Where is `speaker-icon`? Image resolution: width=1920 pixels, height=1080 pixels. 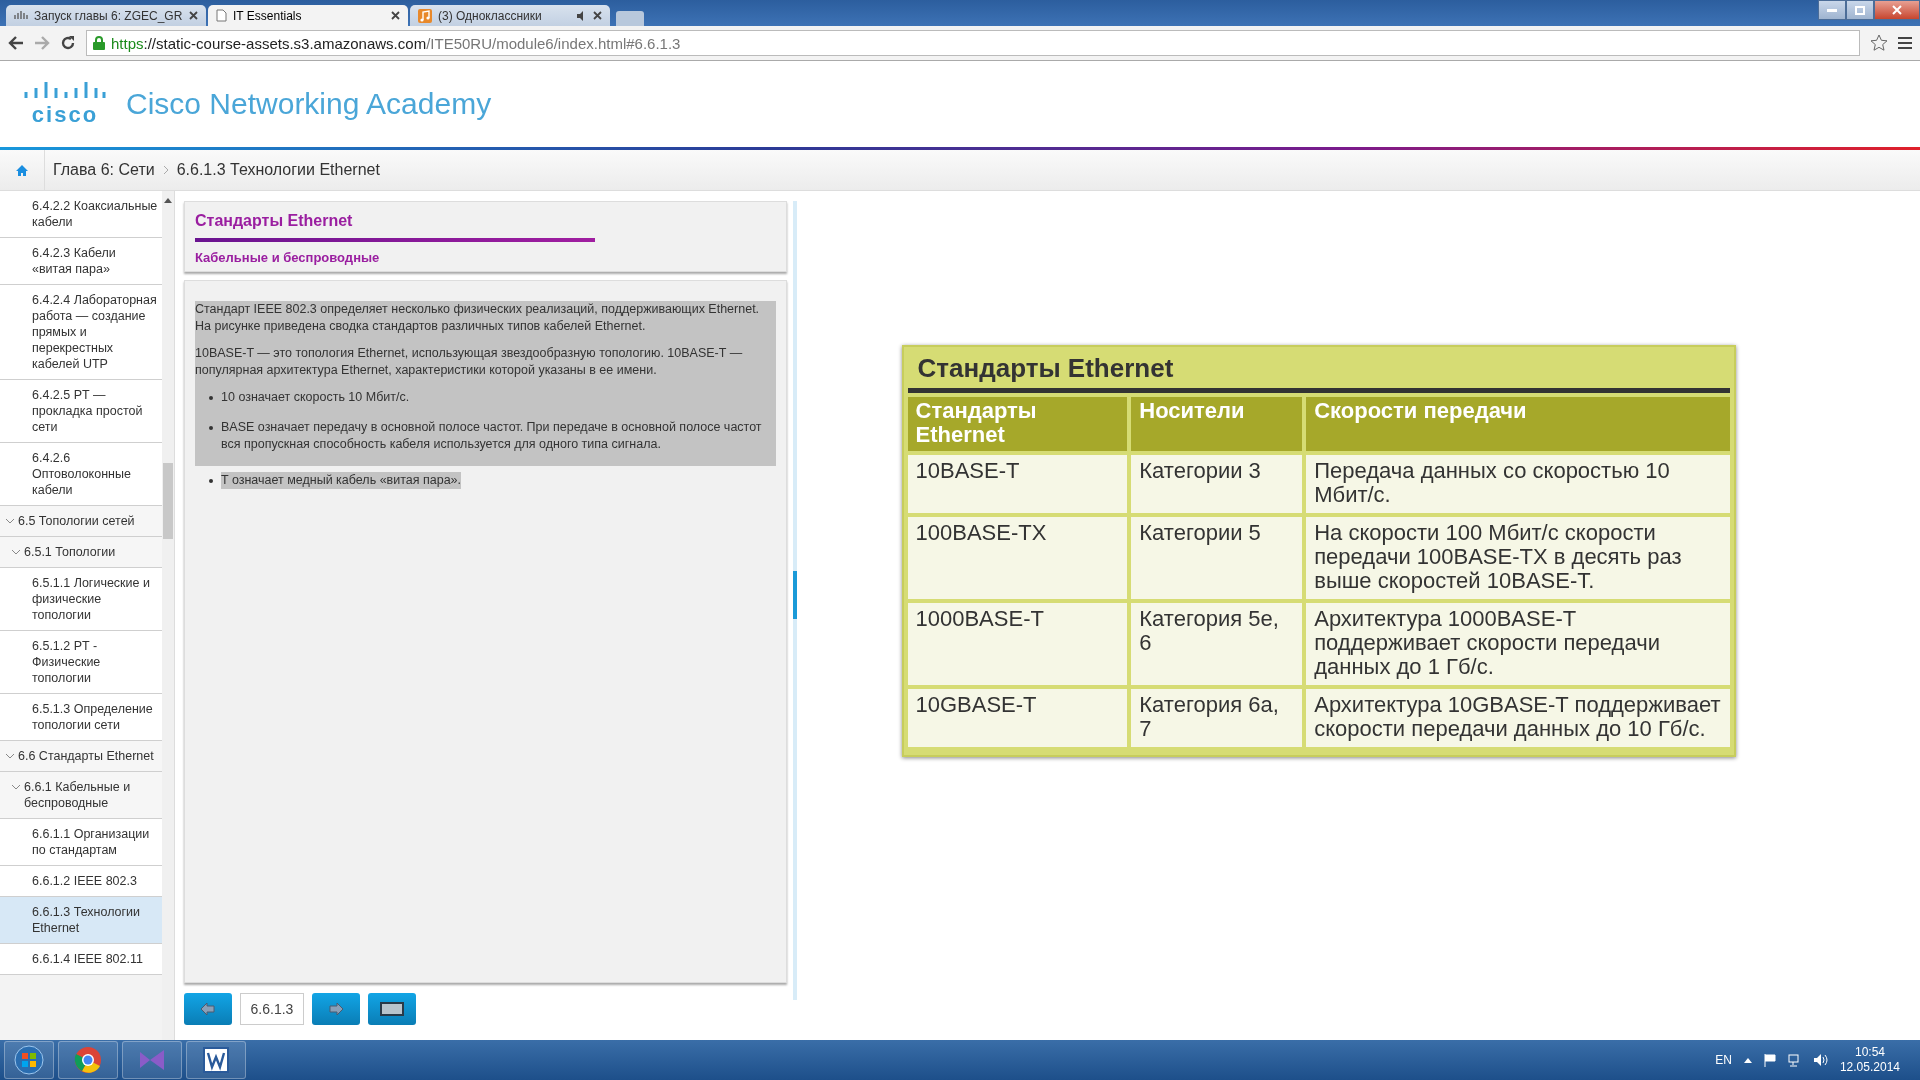 speaker-icon is located at coordinates (1820, 1060).